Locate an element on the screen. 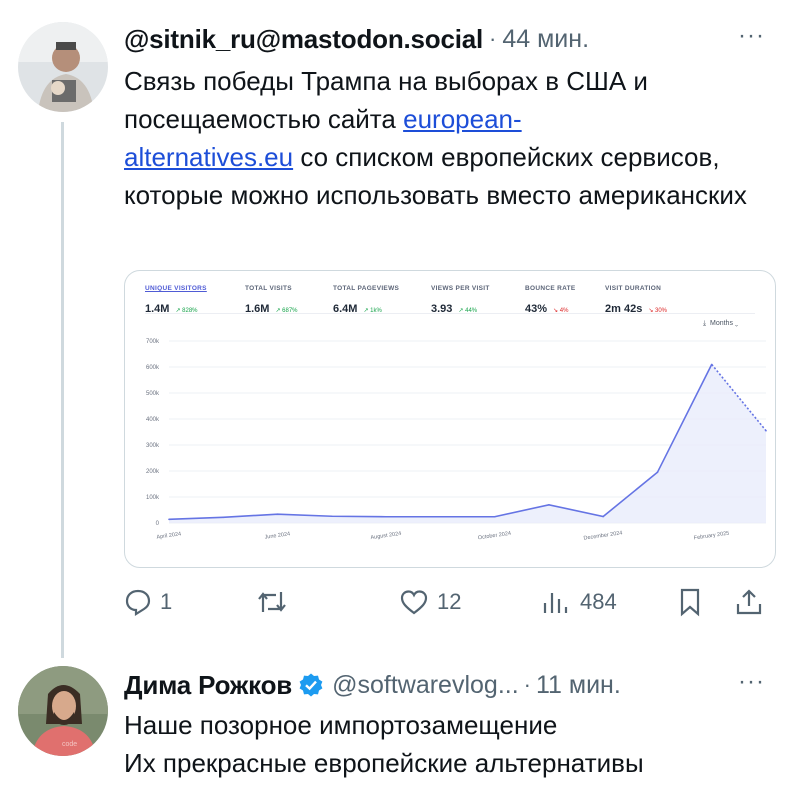  post-actions: 1 12 484 is located at coordinates (449, 602).